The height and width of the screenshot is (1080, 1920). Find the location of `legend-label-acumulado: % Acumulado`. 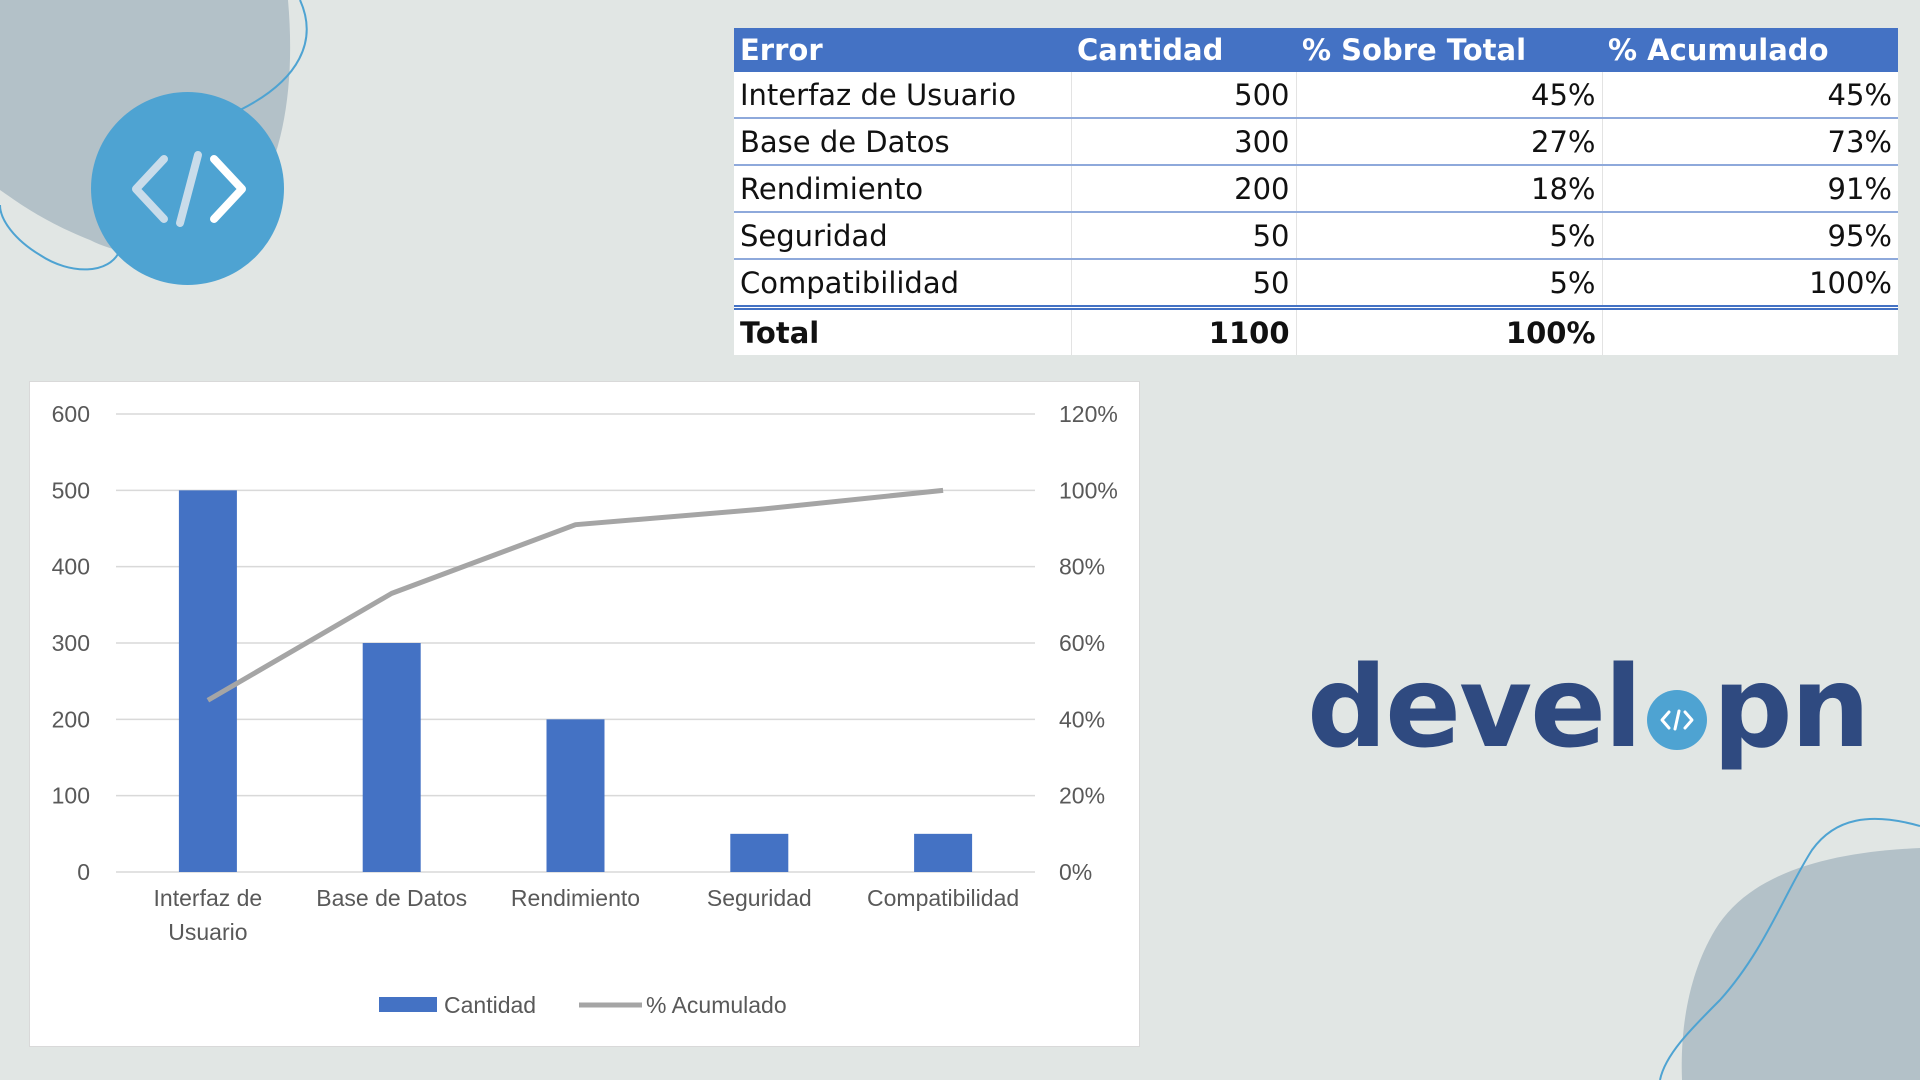

legend-label-acumulado: % Acumulado is located at coordinates (716, 1005).